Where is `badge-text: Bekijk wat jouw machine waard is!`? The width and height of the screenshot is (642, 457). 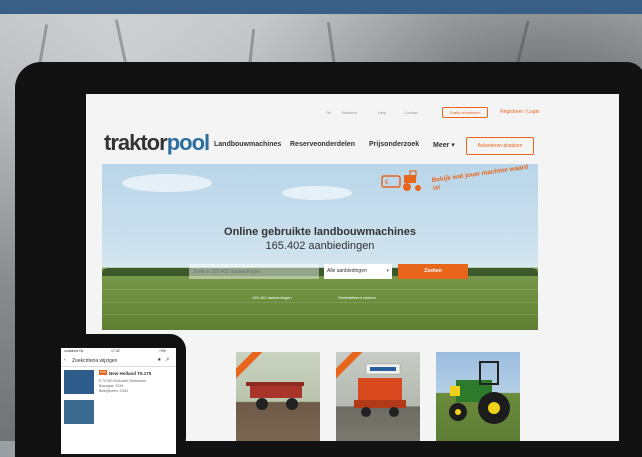 badge-text: Bekijk wat jouw machine waard is! is located at coordinates (482, 178).